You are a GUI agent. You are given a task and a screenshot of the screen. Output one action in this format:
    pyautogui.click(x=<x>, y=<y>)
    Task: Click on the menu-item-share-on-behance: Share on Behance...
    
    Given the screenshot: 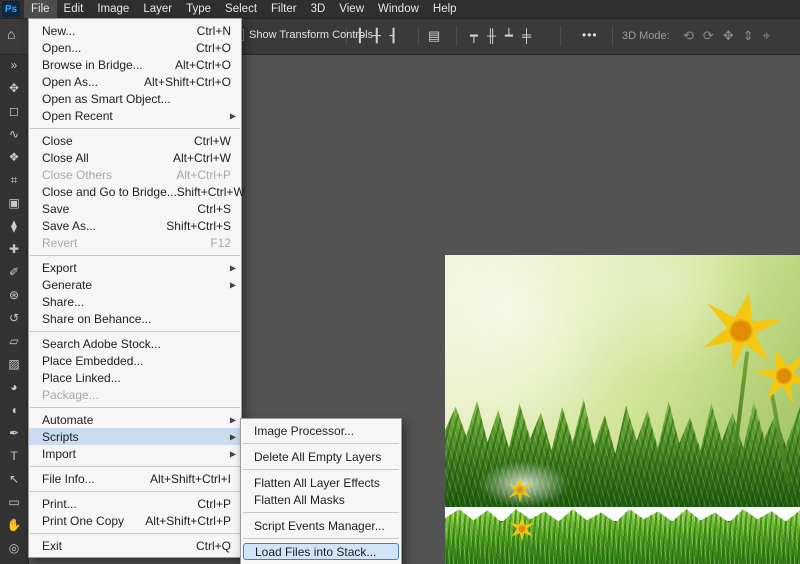 What is the action you would take?
    pyautogui.click(x=135, y=318)
    